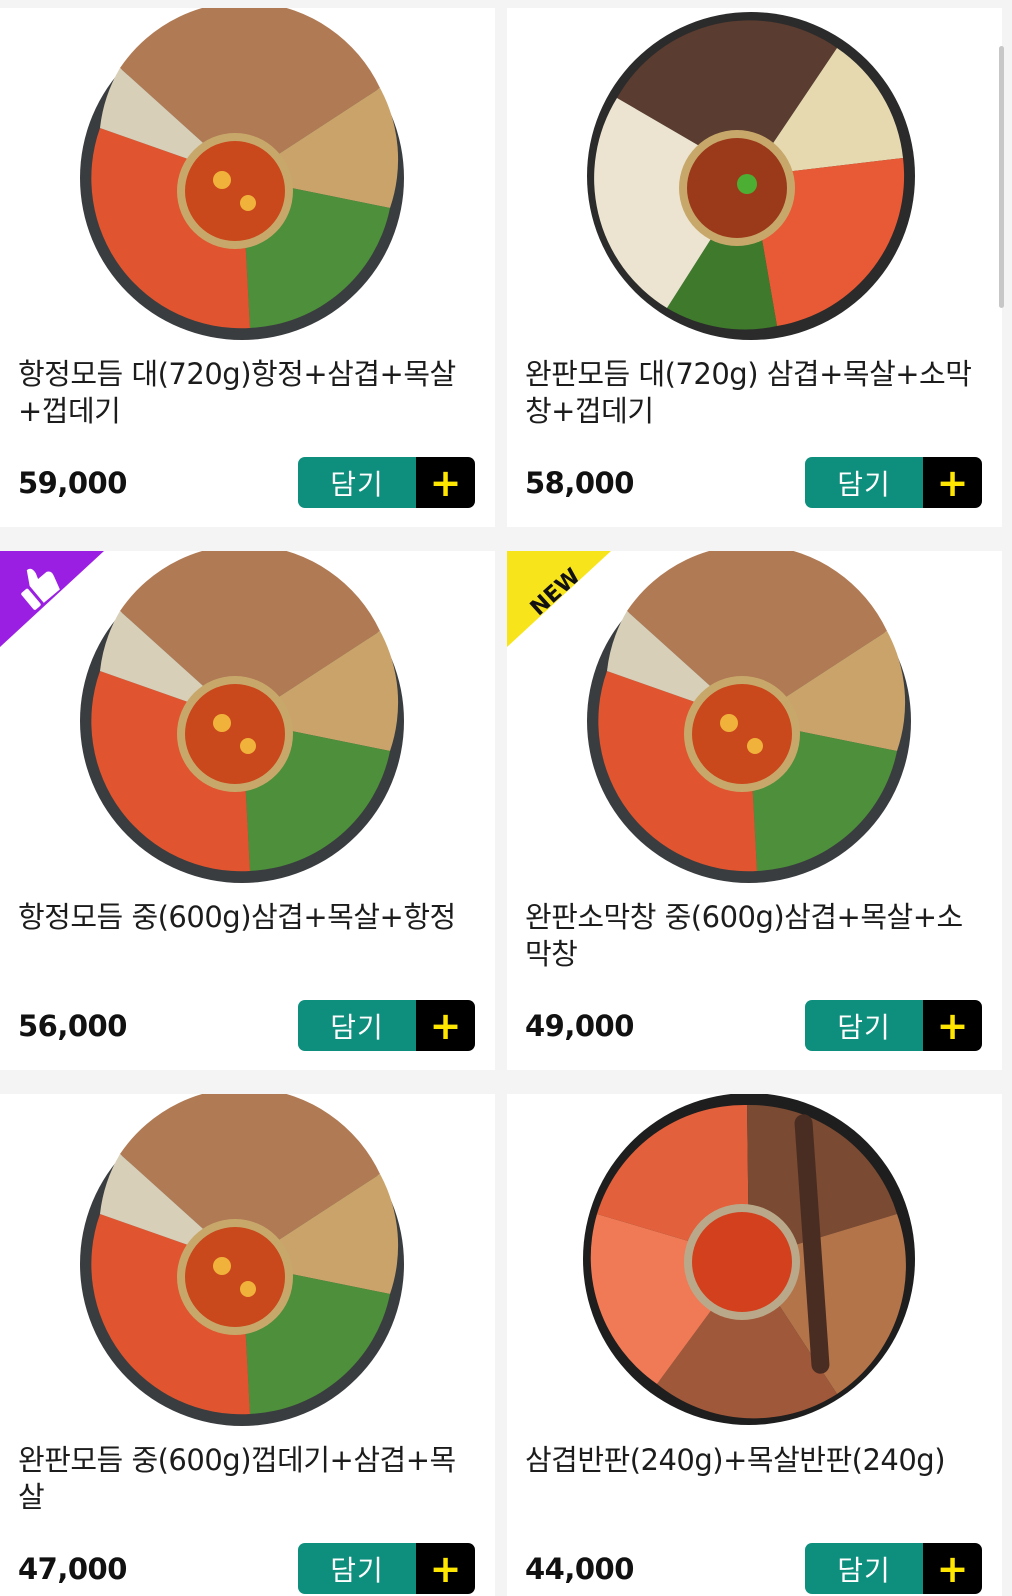 The image size is (1012, 1596). I want to click on product-name: 완판모듬 중(600g)껍데기+삼겹+목살, so click(248, 1479).